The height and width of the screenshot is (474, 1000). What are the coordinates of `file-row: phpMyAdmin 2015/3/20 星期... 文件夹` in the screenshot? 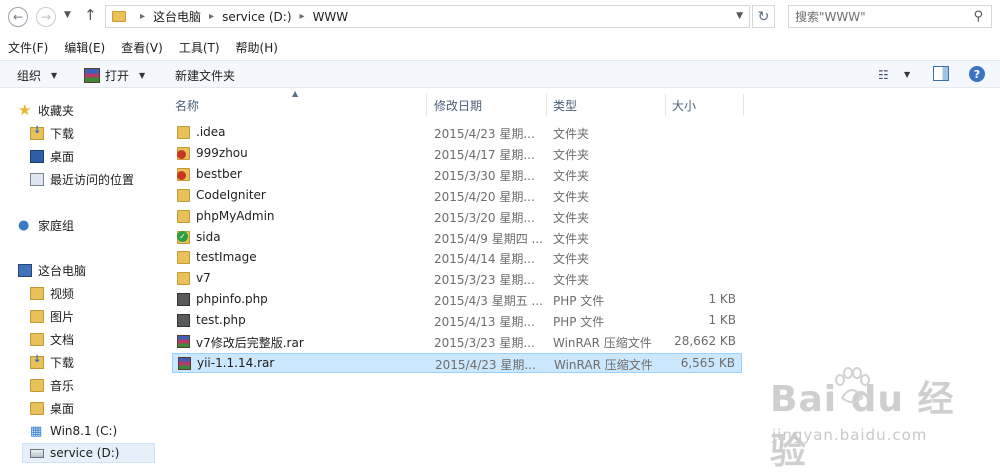 It's located at (457, 217).